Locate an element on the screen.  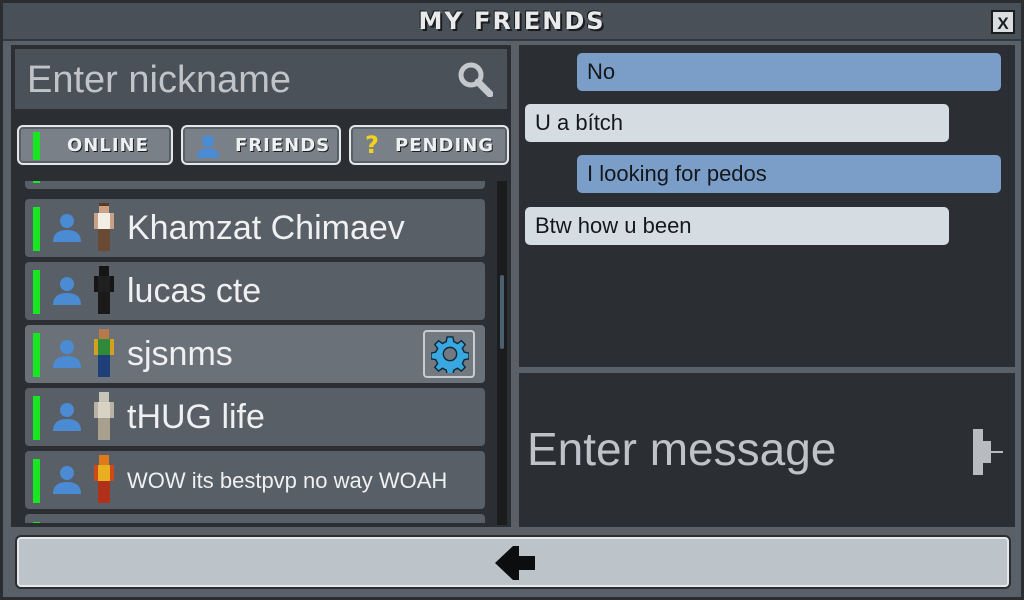
friend-settings-button is located at coordinates (449, 354).